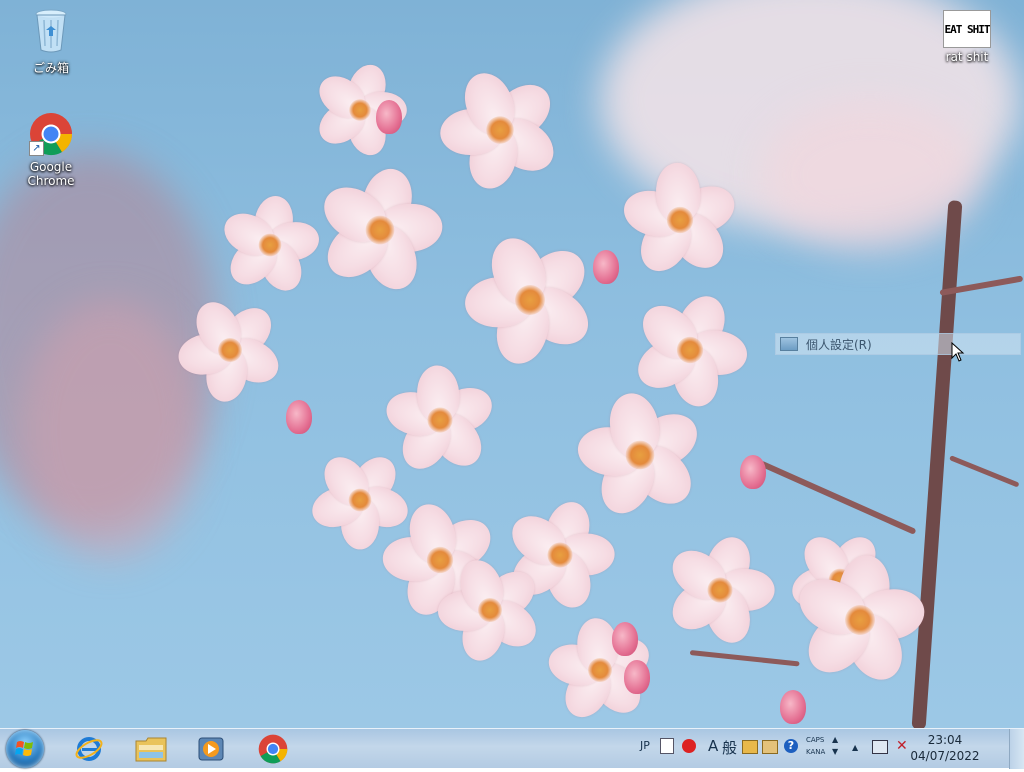  What do you see at coordinates (839, 344) in the screenshot?
I see `context-menu-label: 個人設定(R)` at bounding box center [839, 344].